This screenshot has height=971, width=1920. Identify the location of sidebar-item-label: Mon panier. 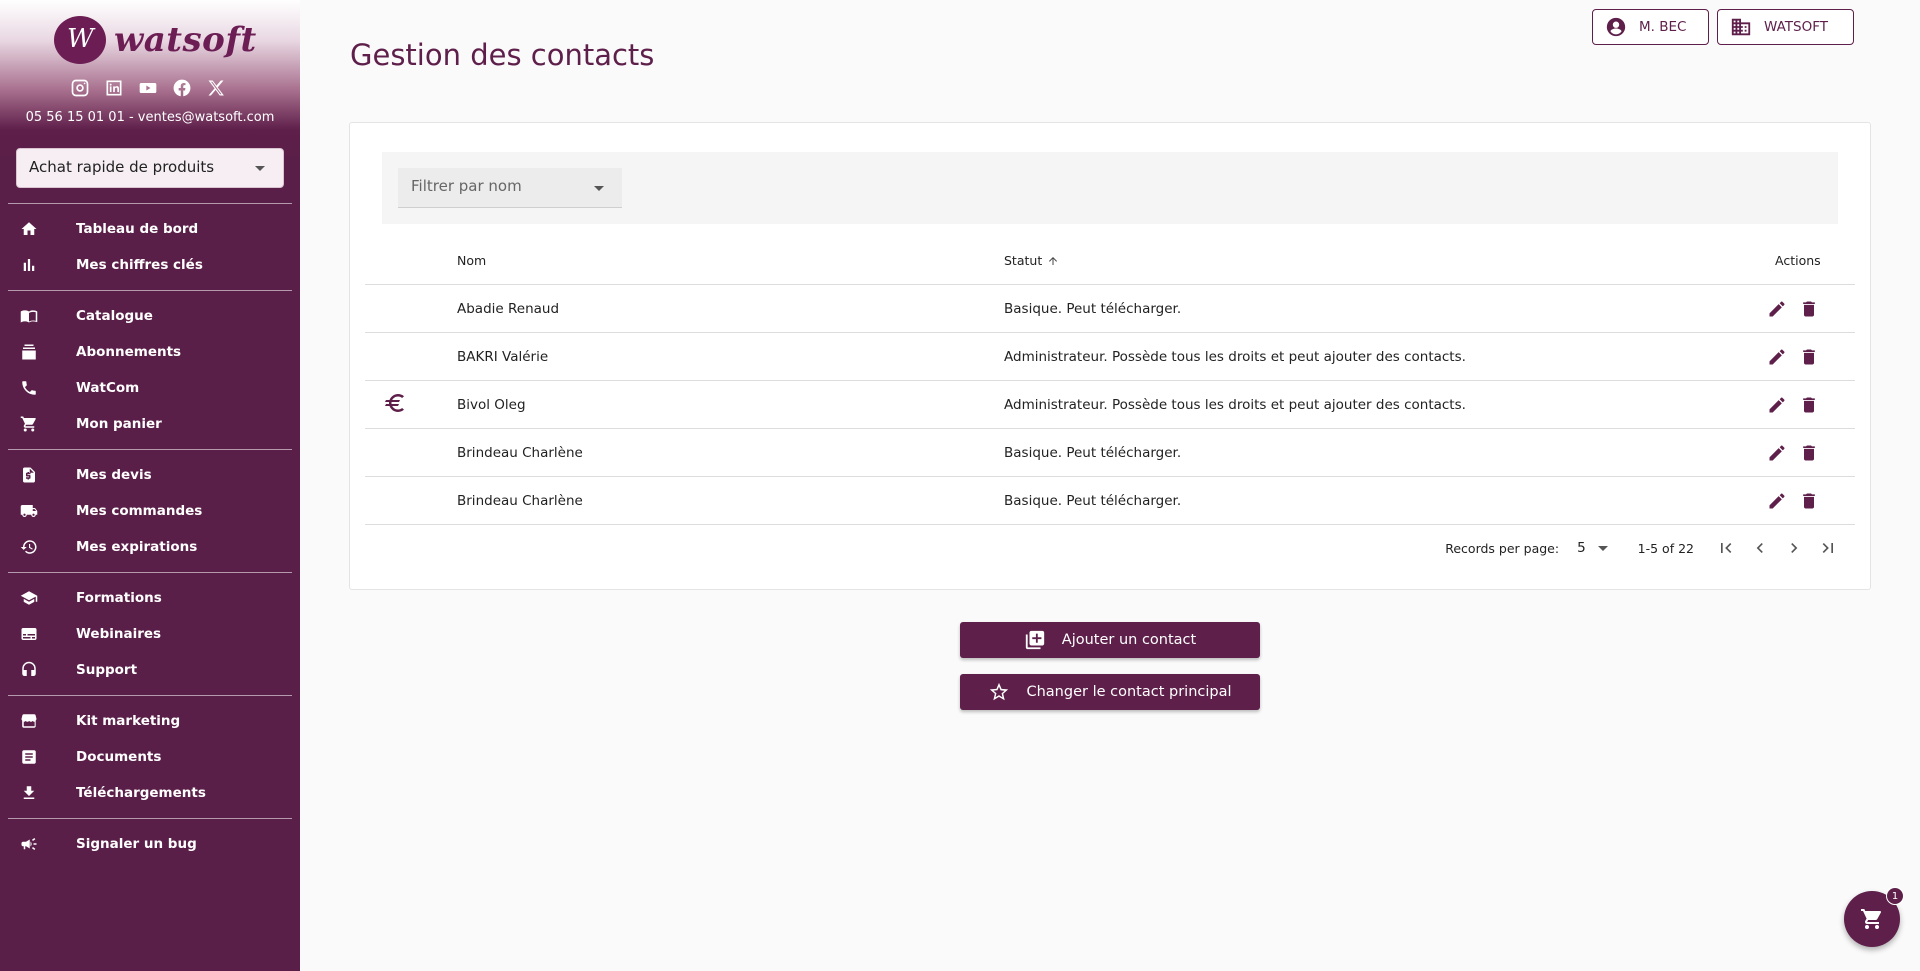
(119, 424).